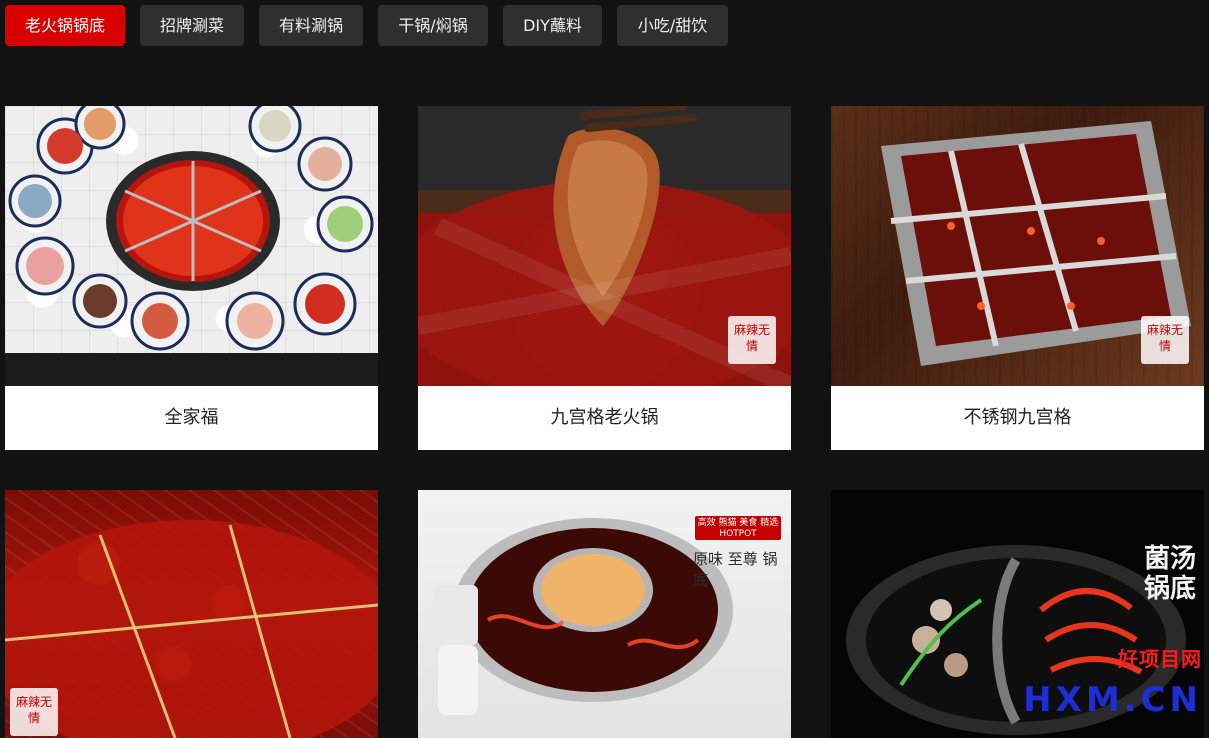  I want to click on product-card-nine-grid-old-hotpot: 麻辣无情 九宫格老火锅, so click(604, 278).